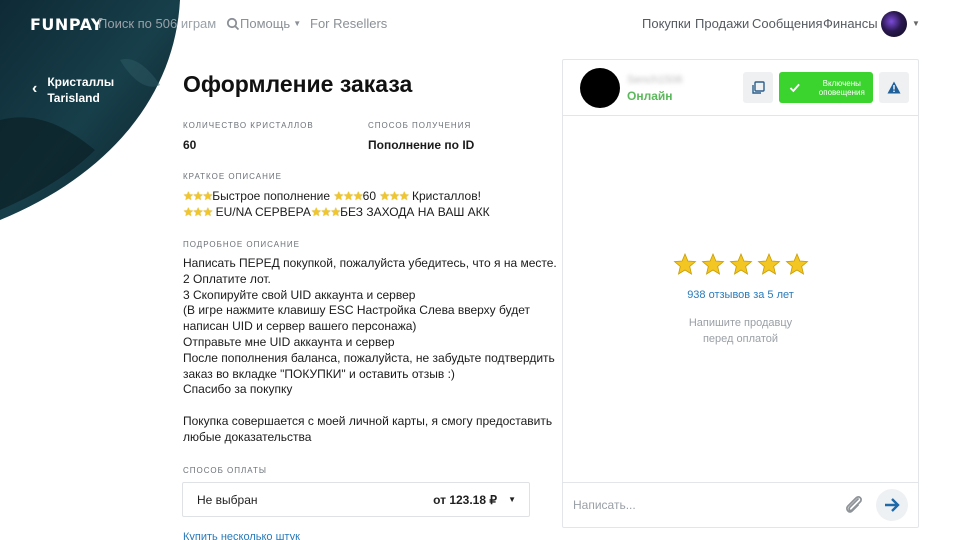 The image size is (960, 540). Describe the element at coordinates (666, 23) in the screenshot. I see `nav-purchases: Покупки` at that location.